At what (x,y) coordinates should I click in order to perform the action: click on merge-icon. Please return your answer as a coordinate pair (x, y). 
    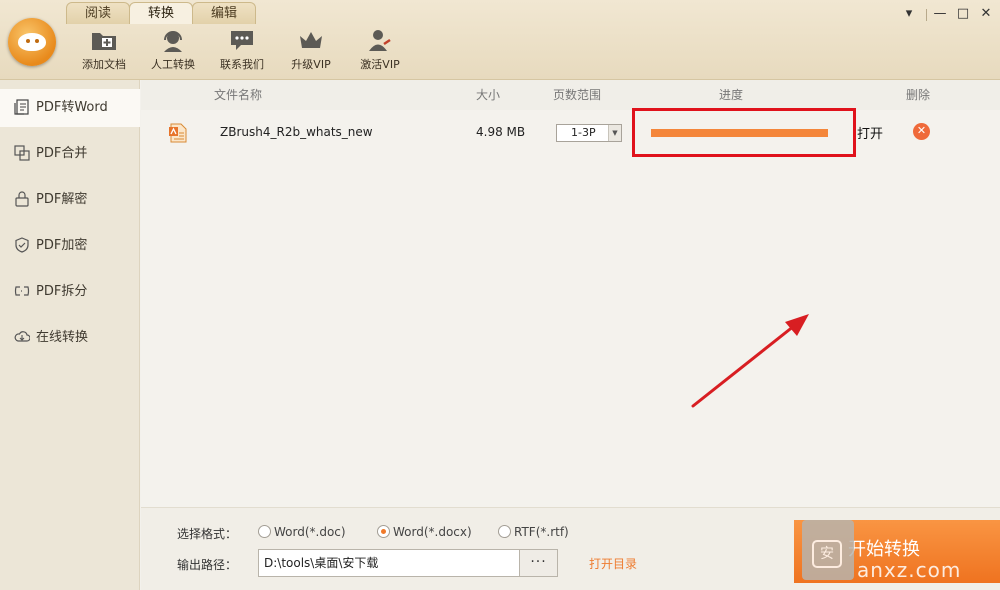
    Looking at the image, I should click on (22, 152).